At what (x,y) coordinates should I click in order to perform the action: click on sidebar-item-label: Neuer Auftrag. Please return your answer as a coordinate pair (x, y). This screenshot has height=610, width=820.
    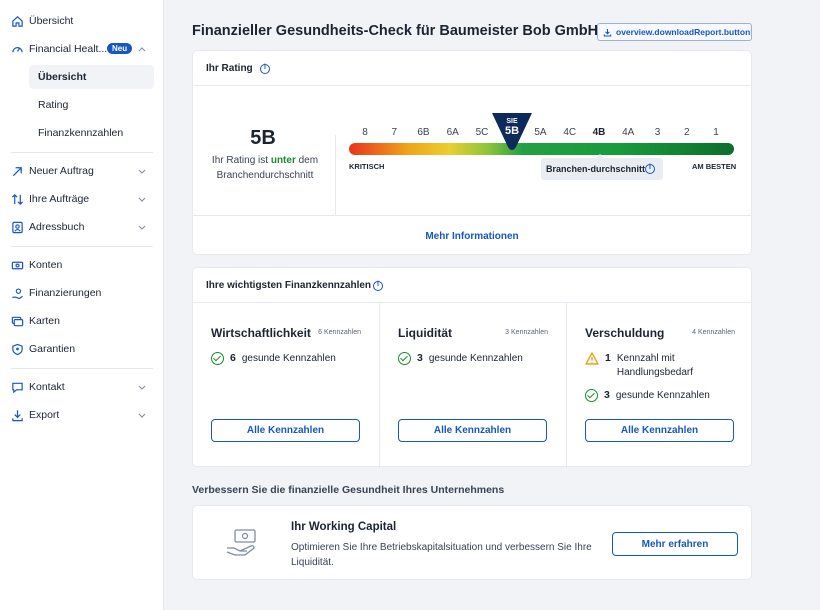
    Looking at the image, I should click on (61, 171).